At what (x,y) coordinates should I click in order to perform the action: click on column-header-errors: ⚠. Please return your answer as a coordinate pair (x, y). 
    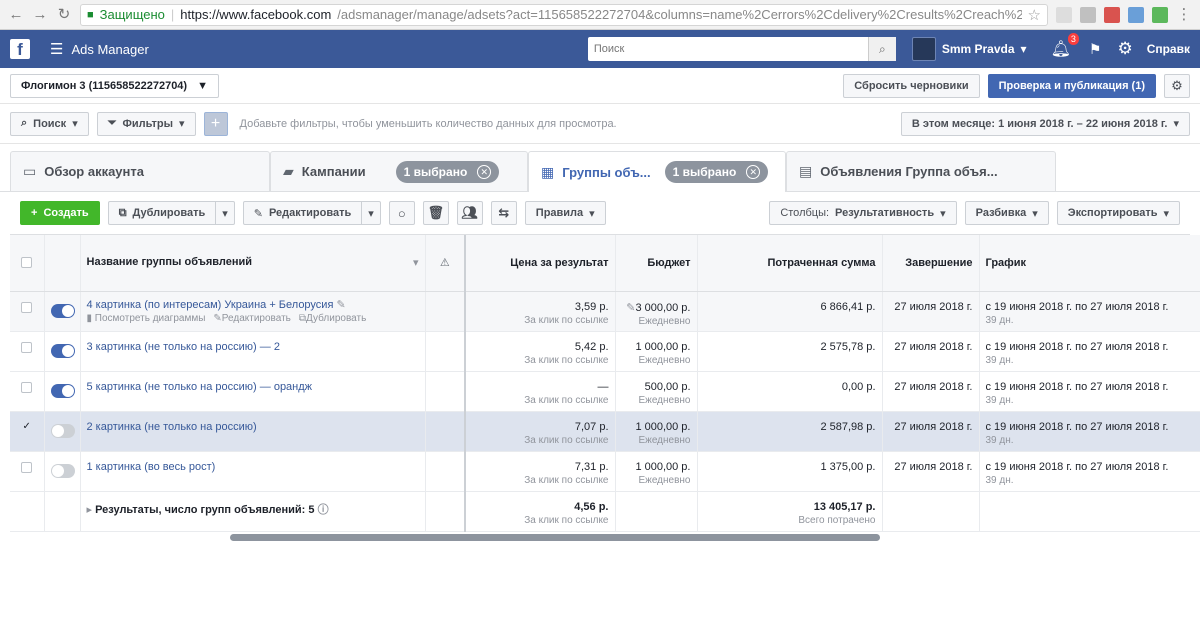
    Looking at the image, I should click on (445, 263).